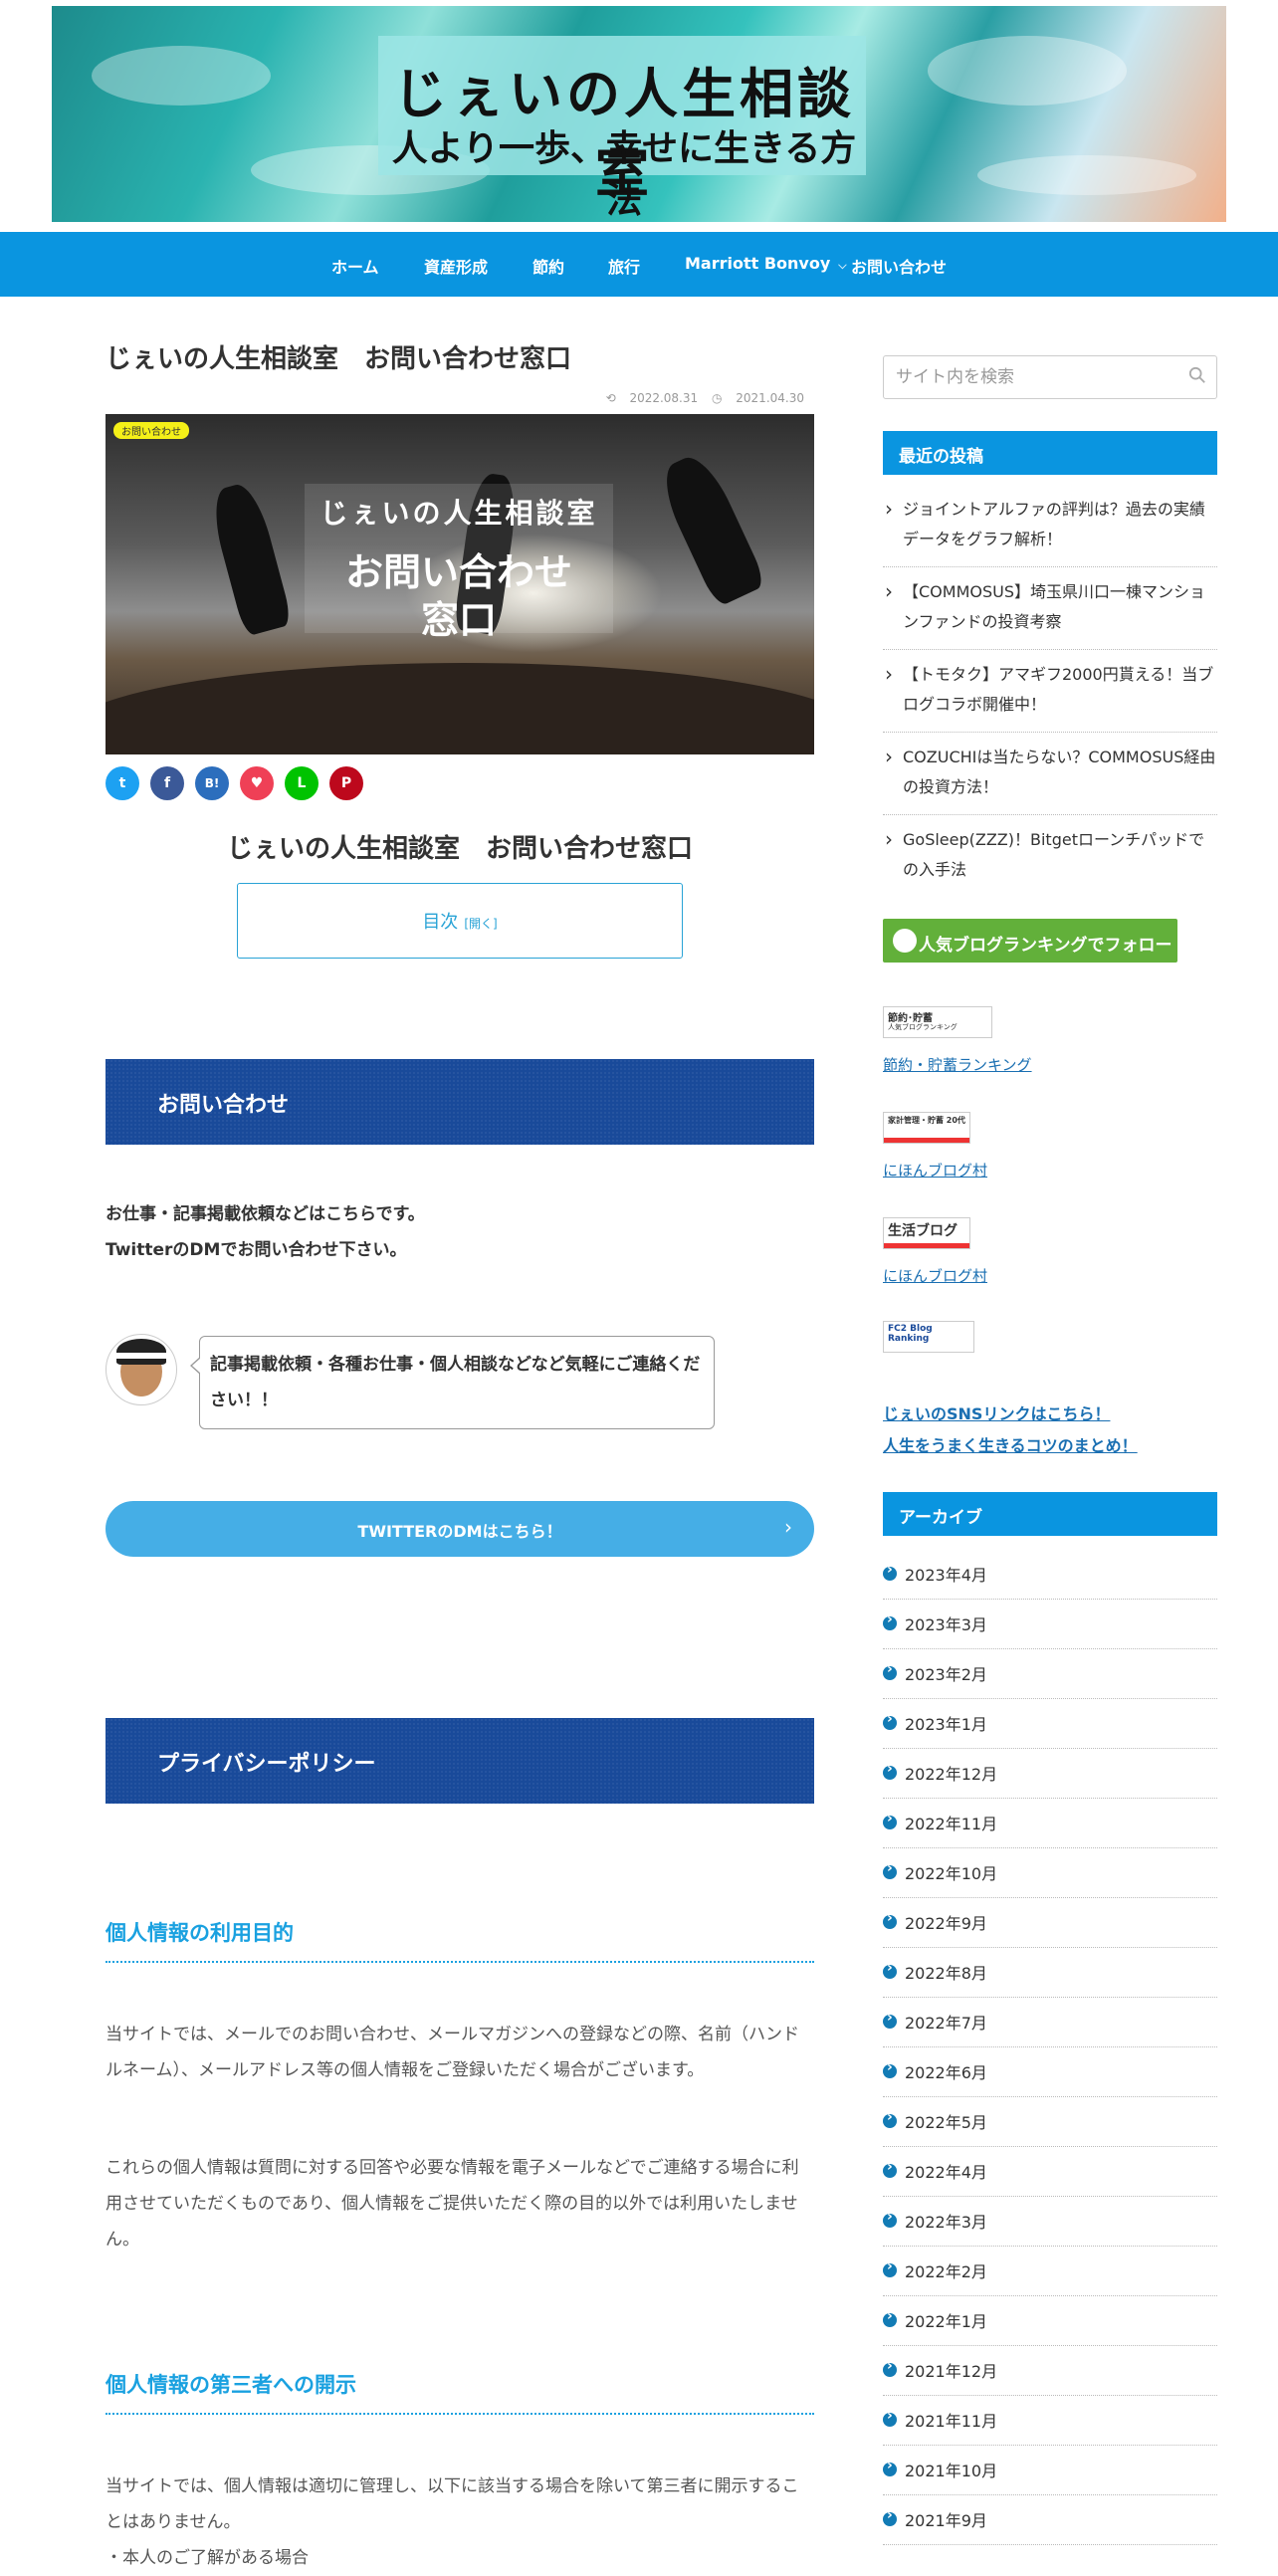 This screenshot has width=1278, height=2576. What do you see at coordinates (167, 783) in the screenshot?
I see `facebook-share-button: f` at bounding box center [167, 783].